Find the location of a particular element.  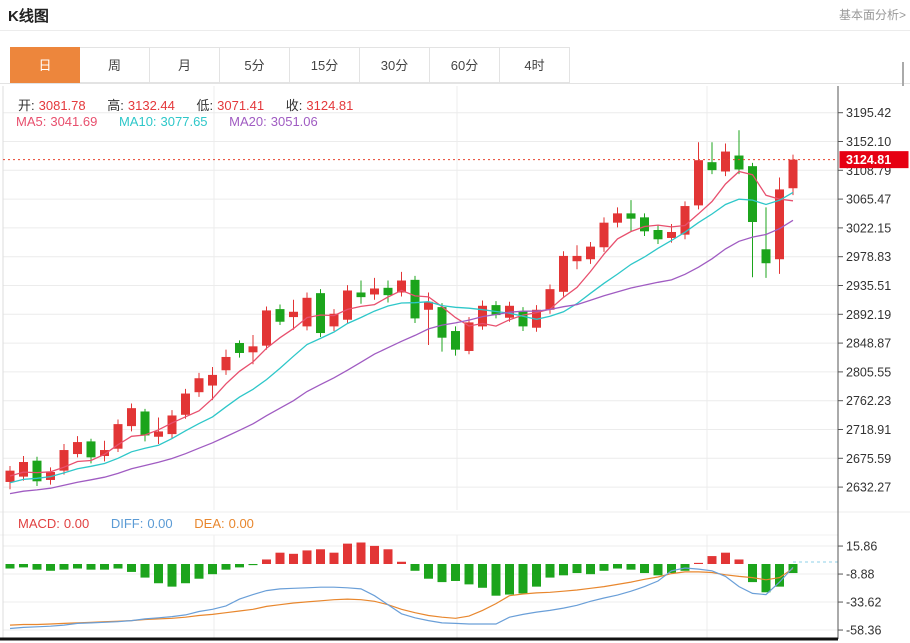

diff-label: DIFF: is located at coordinates (127, 523).